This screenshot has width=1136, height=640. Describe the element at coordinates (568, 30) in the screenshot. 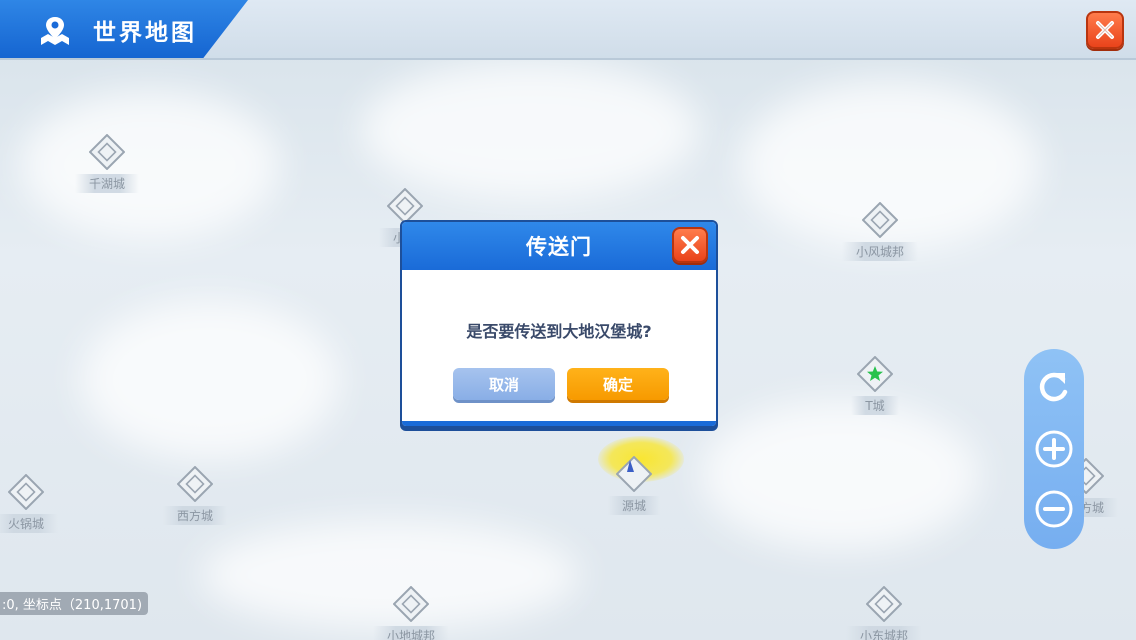

I see `top-bar: 世界地图` at that location.